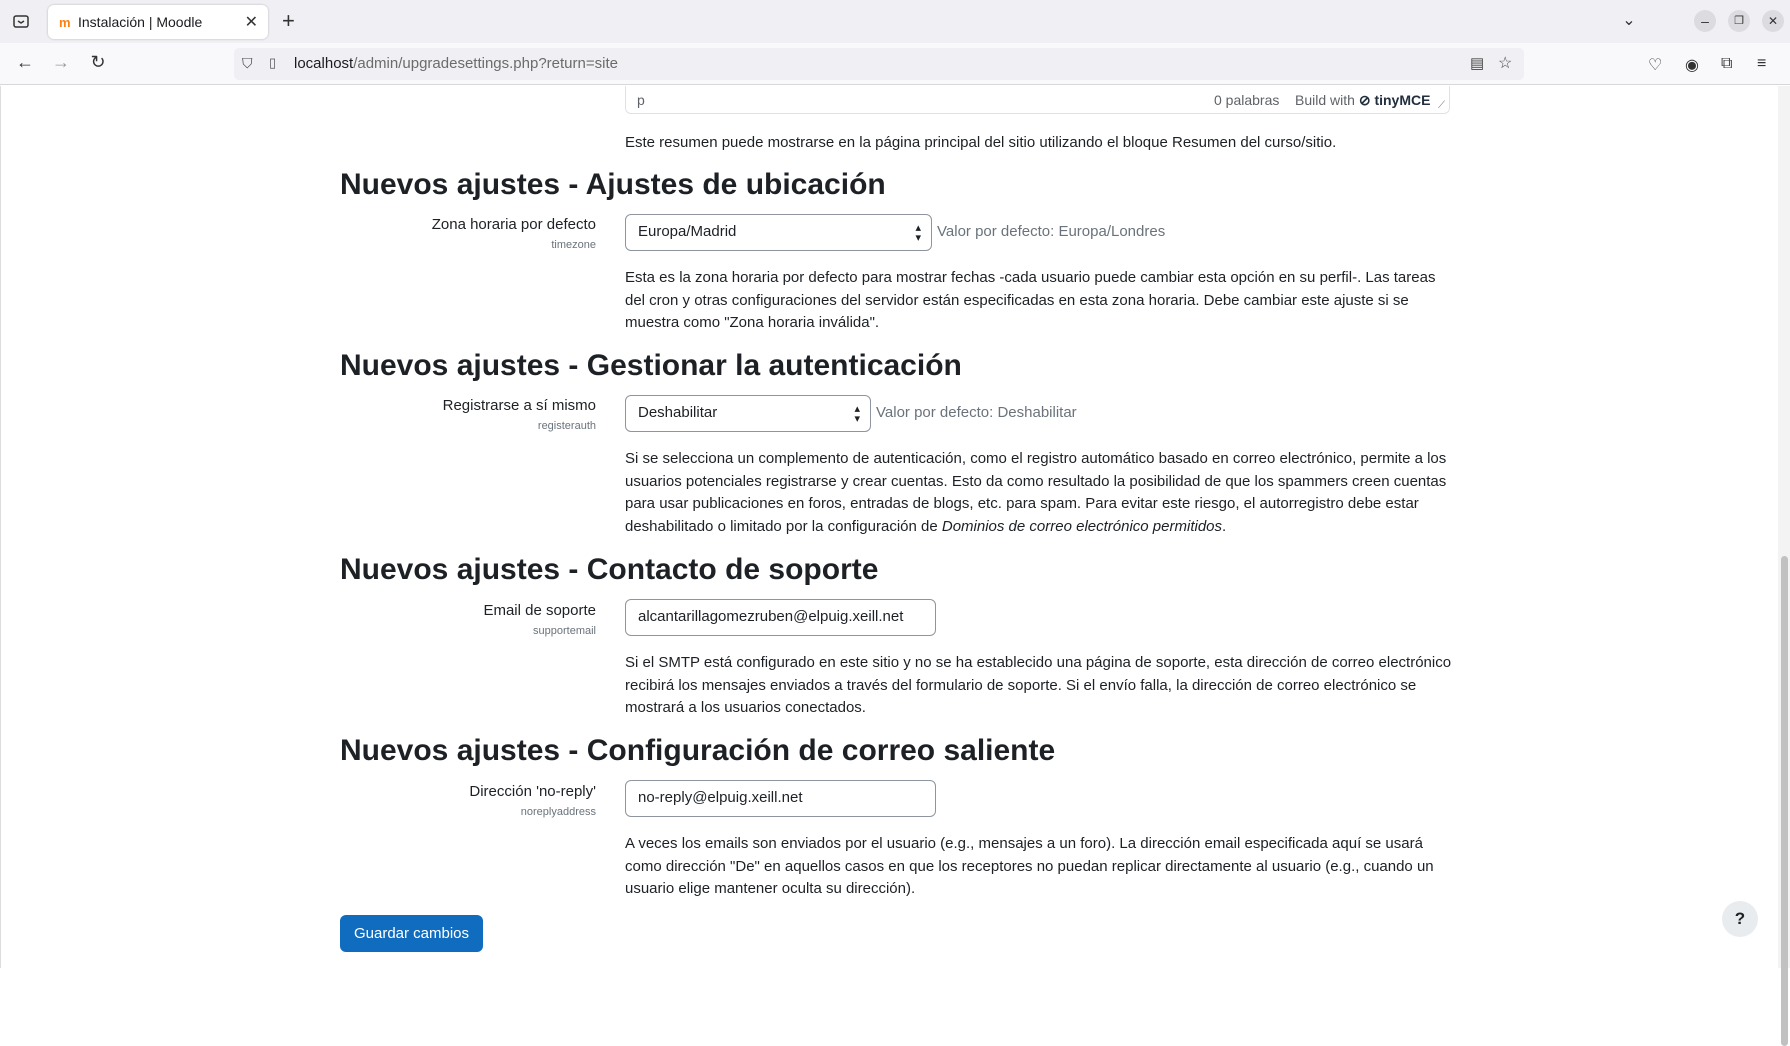 The width and height of the screenshot is (1790, 1046). I want to click on reader-mode-icon: ▤, so click(1477, 63).